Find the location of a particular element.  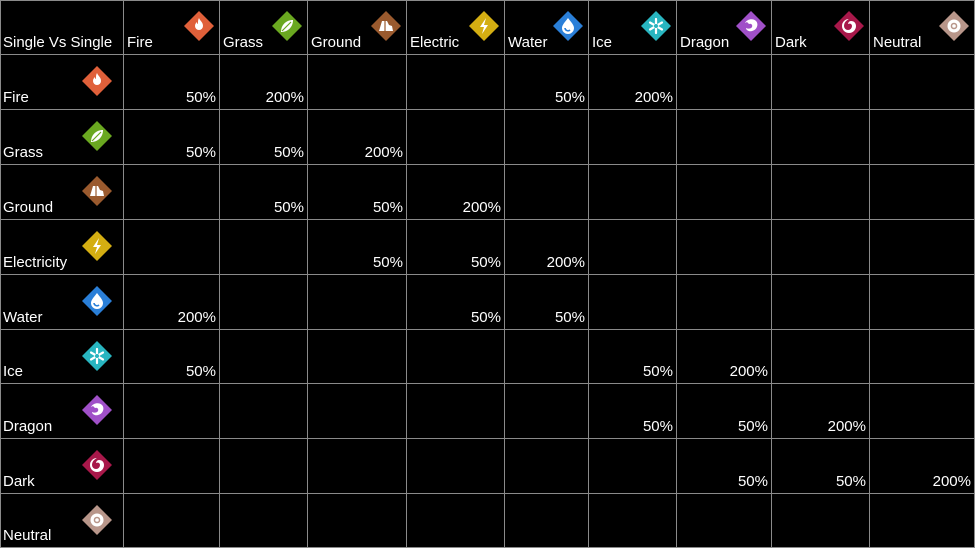

column-header-dragon: Dragon is located at coordinates (724, 27).